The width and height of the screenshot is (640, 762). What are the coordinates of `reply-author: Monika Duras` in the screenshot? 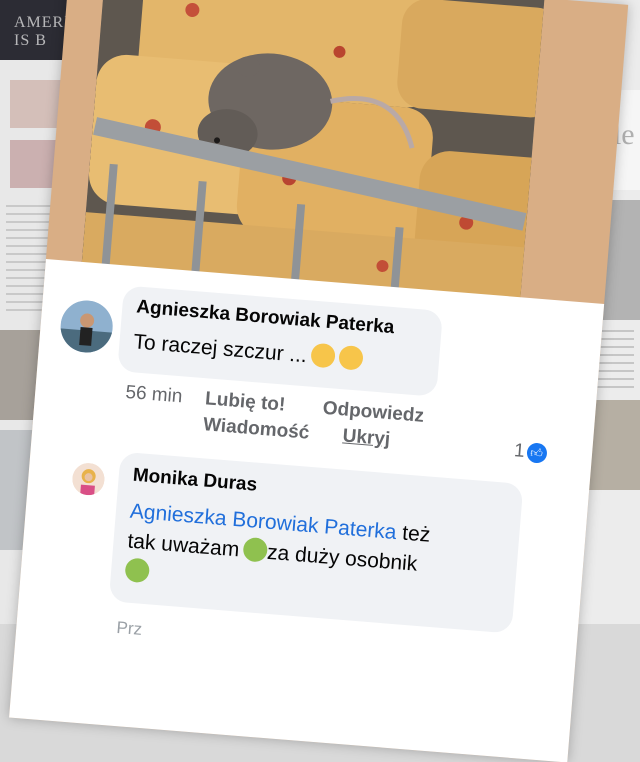 It's located at (195, 481).